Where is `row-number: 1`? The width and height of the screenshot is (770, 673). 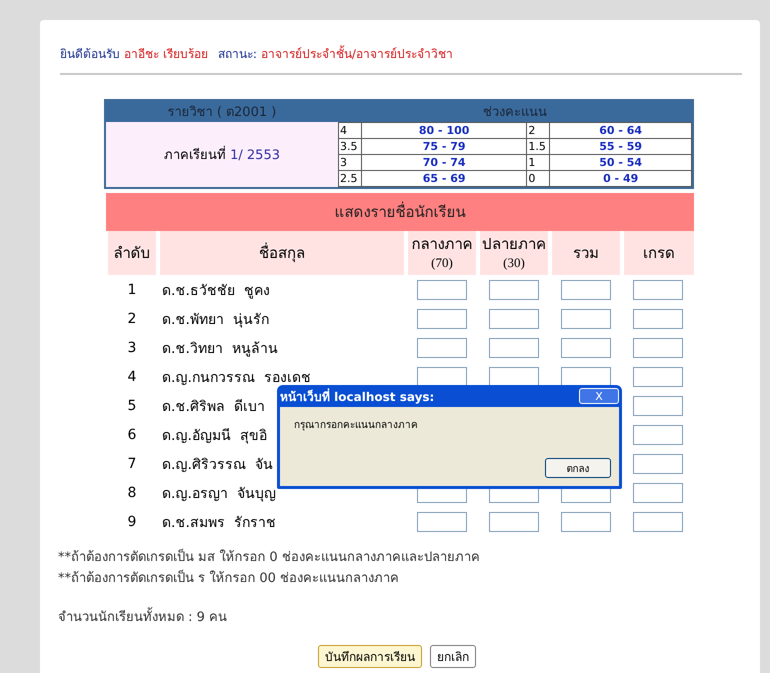 row-number: 1 is located at coordinates (132, 289).